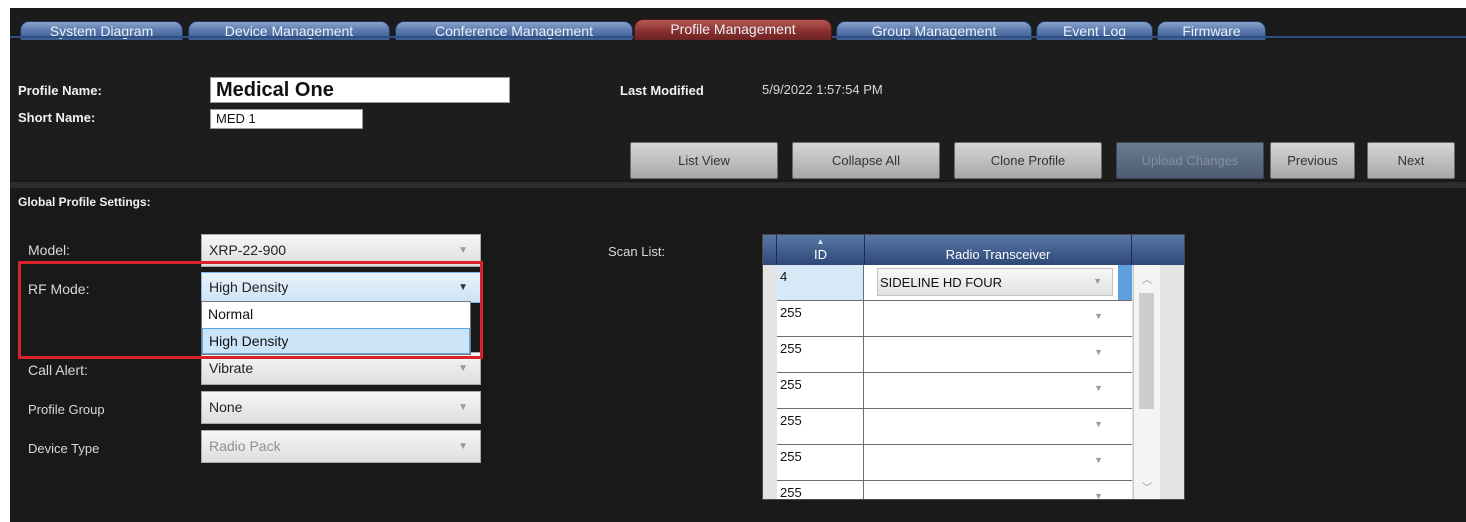 This screenshot has height=522, width=1466. Describe the element at coordinates (60, 90) in the screenshot. I see `profile-name-label: Profile Name:` at that location.